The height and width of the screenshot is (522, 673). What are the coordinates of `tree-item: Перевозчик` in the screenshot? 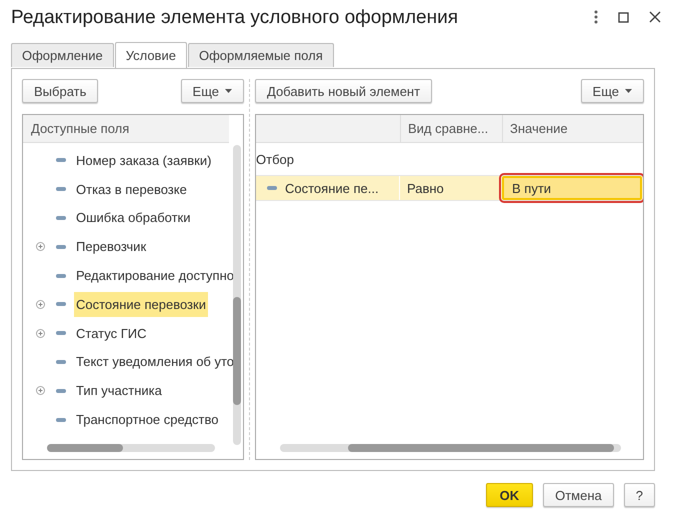 It's located at (111, 247).